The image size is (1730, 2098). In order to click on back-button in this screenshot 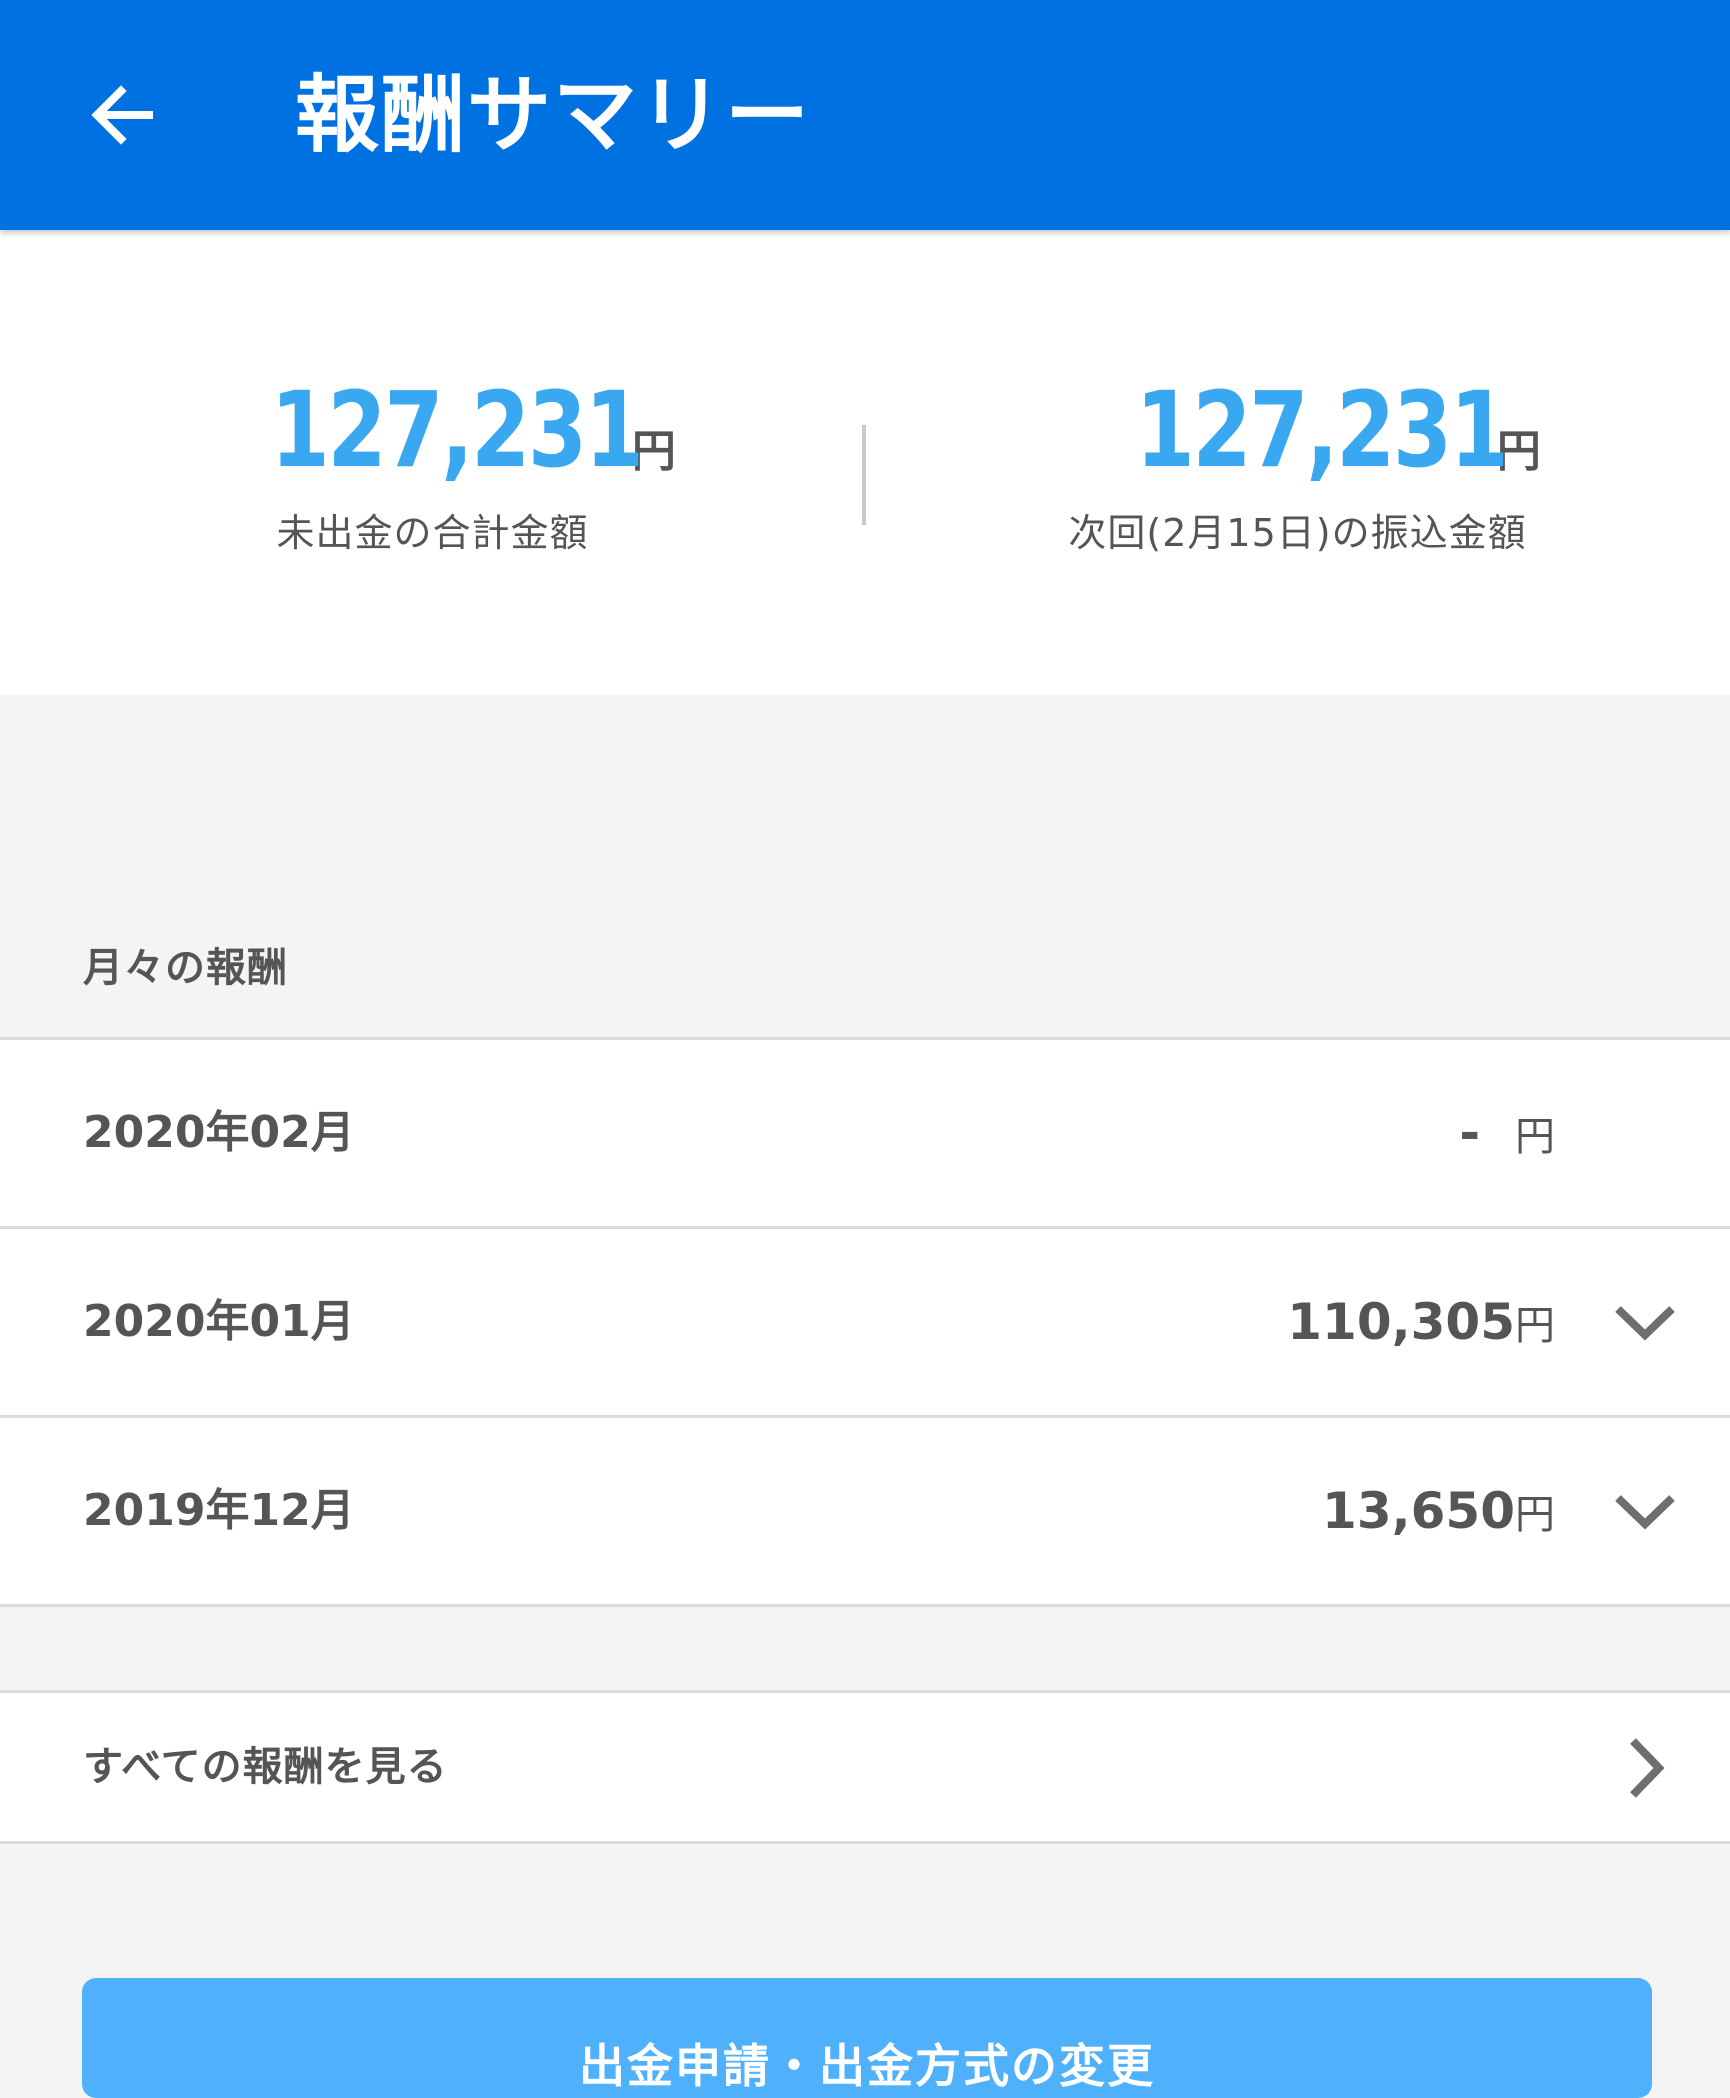, I will do `click(123, 115)`.